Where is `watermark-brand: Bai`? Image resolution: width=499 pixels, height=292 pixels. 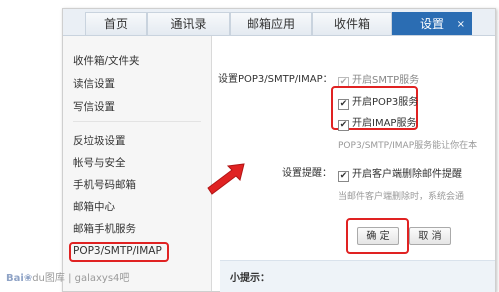 watermark-brand: Bai is located at coordinates (15, 278).